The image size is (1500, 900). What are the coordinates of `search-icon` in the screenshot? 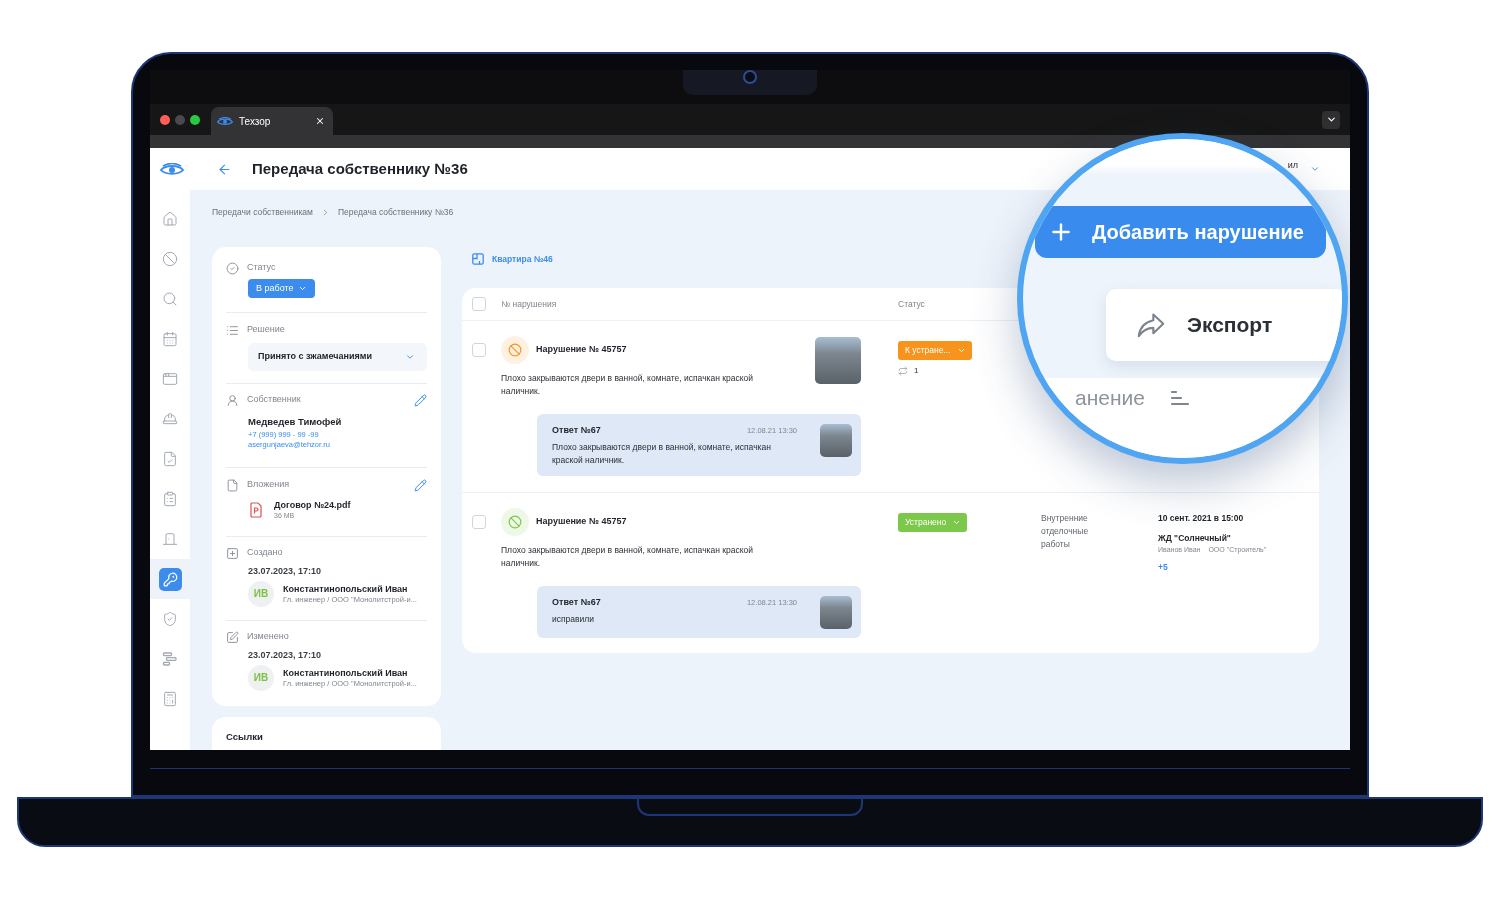 It's located at (170, 299).